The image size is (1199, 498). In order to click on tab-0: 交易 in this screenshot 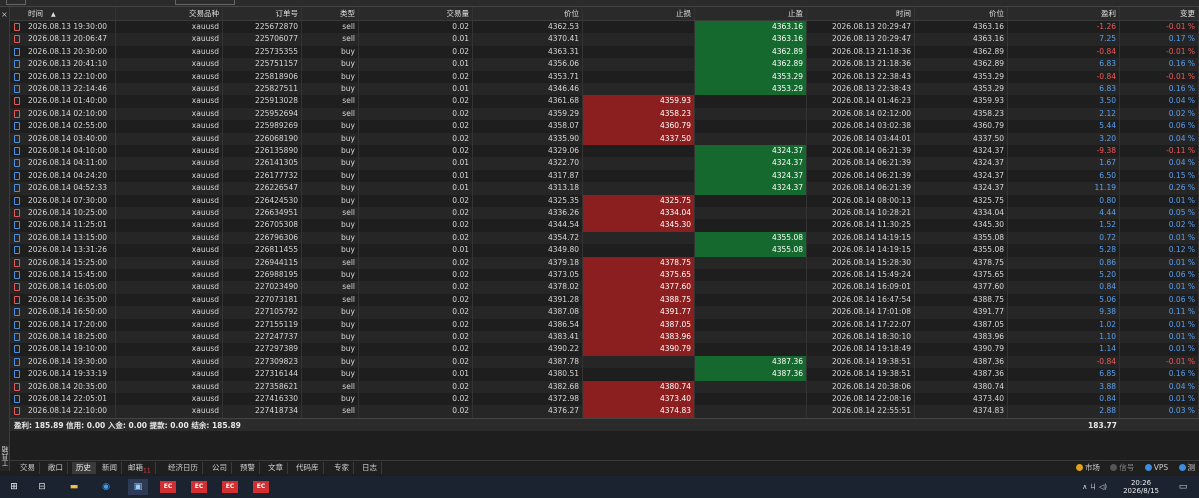, I will do `click(28, 468)`.